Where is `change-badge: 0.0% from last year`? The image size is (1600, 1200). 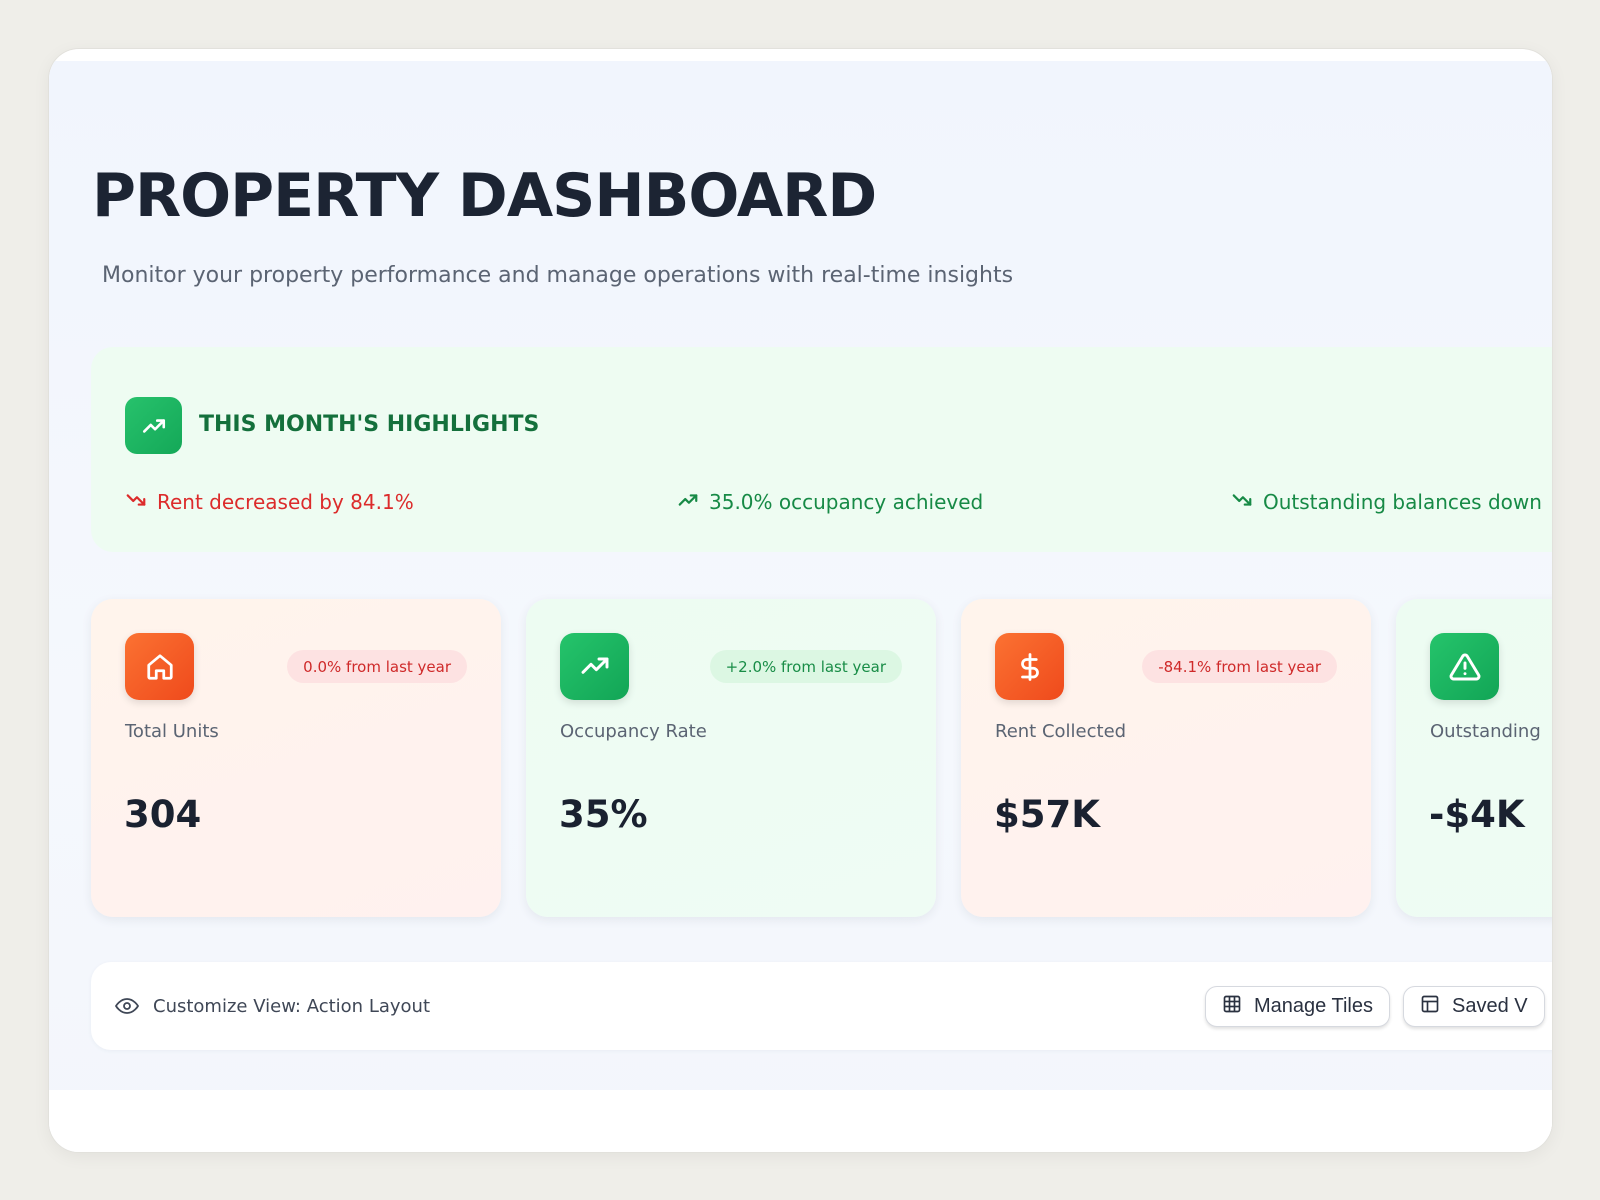 change-badge: 0.0% from last year is located at coordinates (377, 666).